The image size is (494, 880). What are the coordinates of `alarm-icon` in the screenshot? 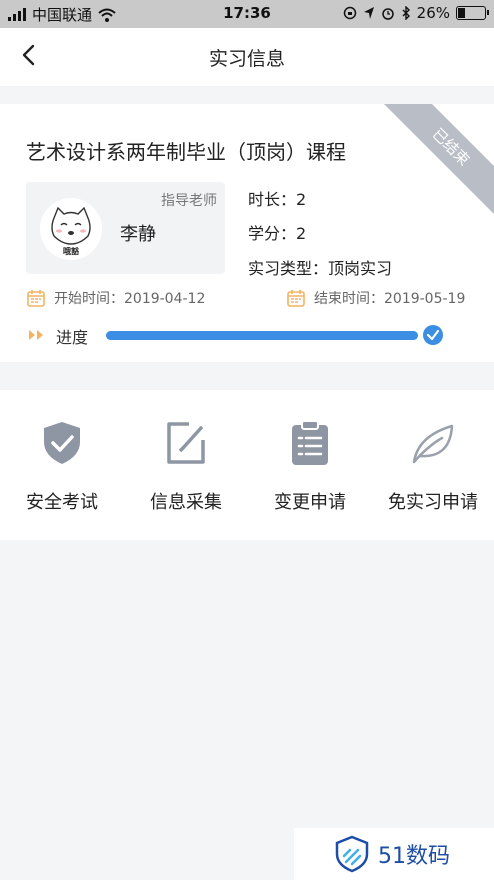 It's located at (387, 14).